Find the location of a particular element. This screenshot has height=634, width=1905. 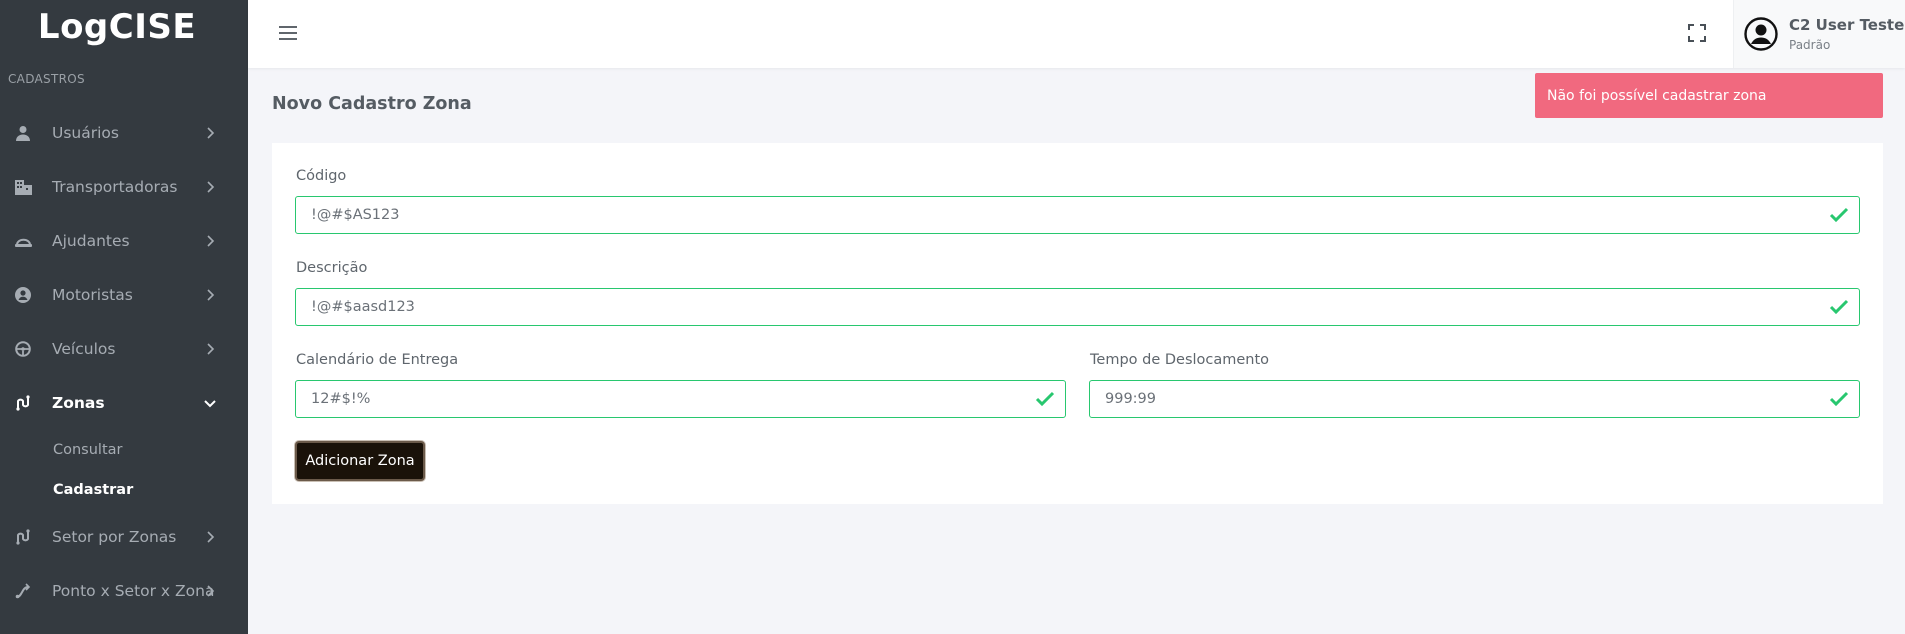

helmet-icon is located at coordinates (23, 241).